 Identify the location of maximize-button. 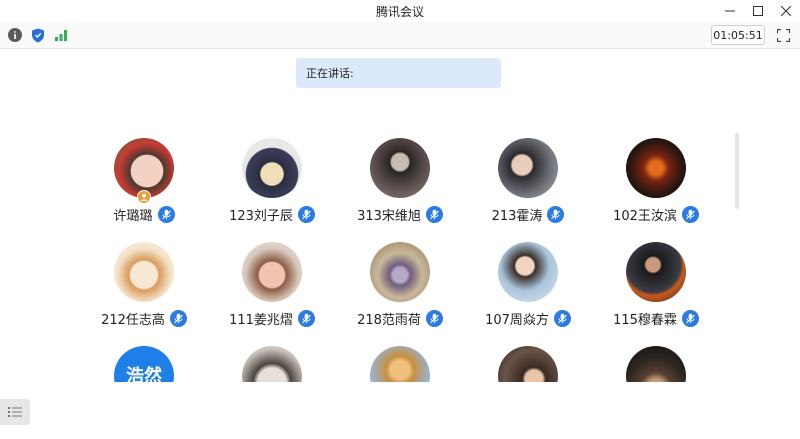
(758, 11).